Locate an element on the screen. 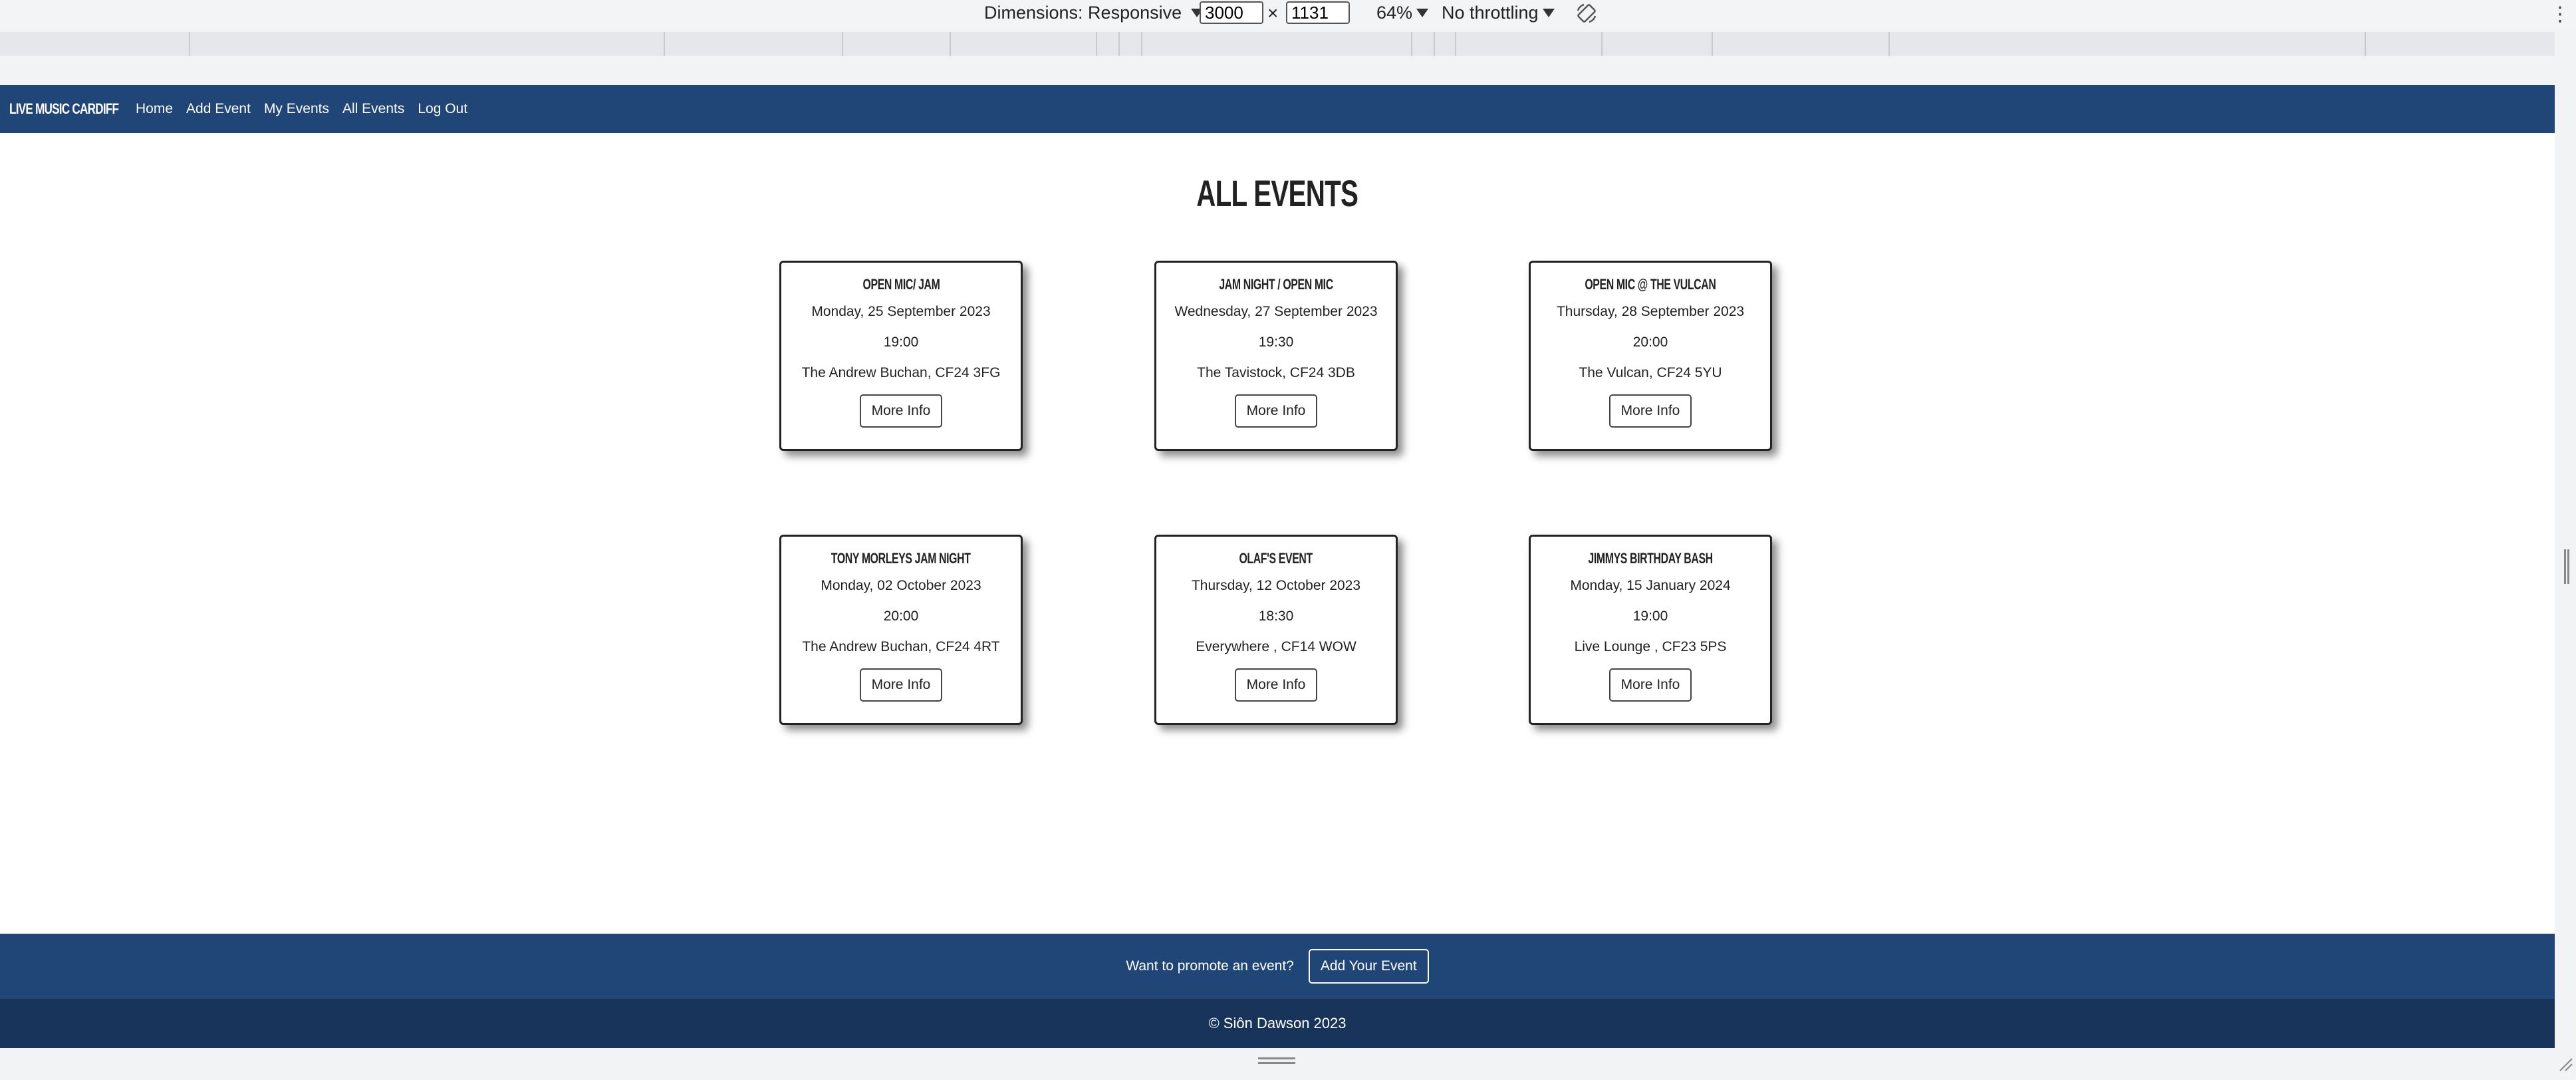 The width and height of the screenshot is (2576, 1080). event-date: Wednesday, 27 September 2023 is located at coordinates (1276, 311).